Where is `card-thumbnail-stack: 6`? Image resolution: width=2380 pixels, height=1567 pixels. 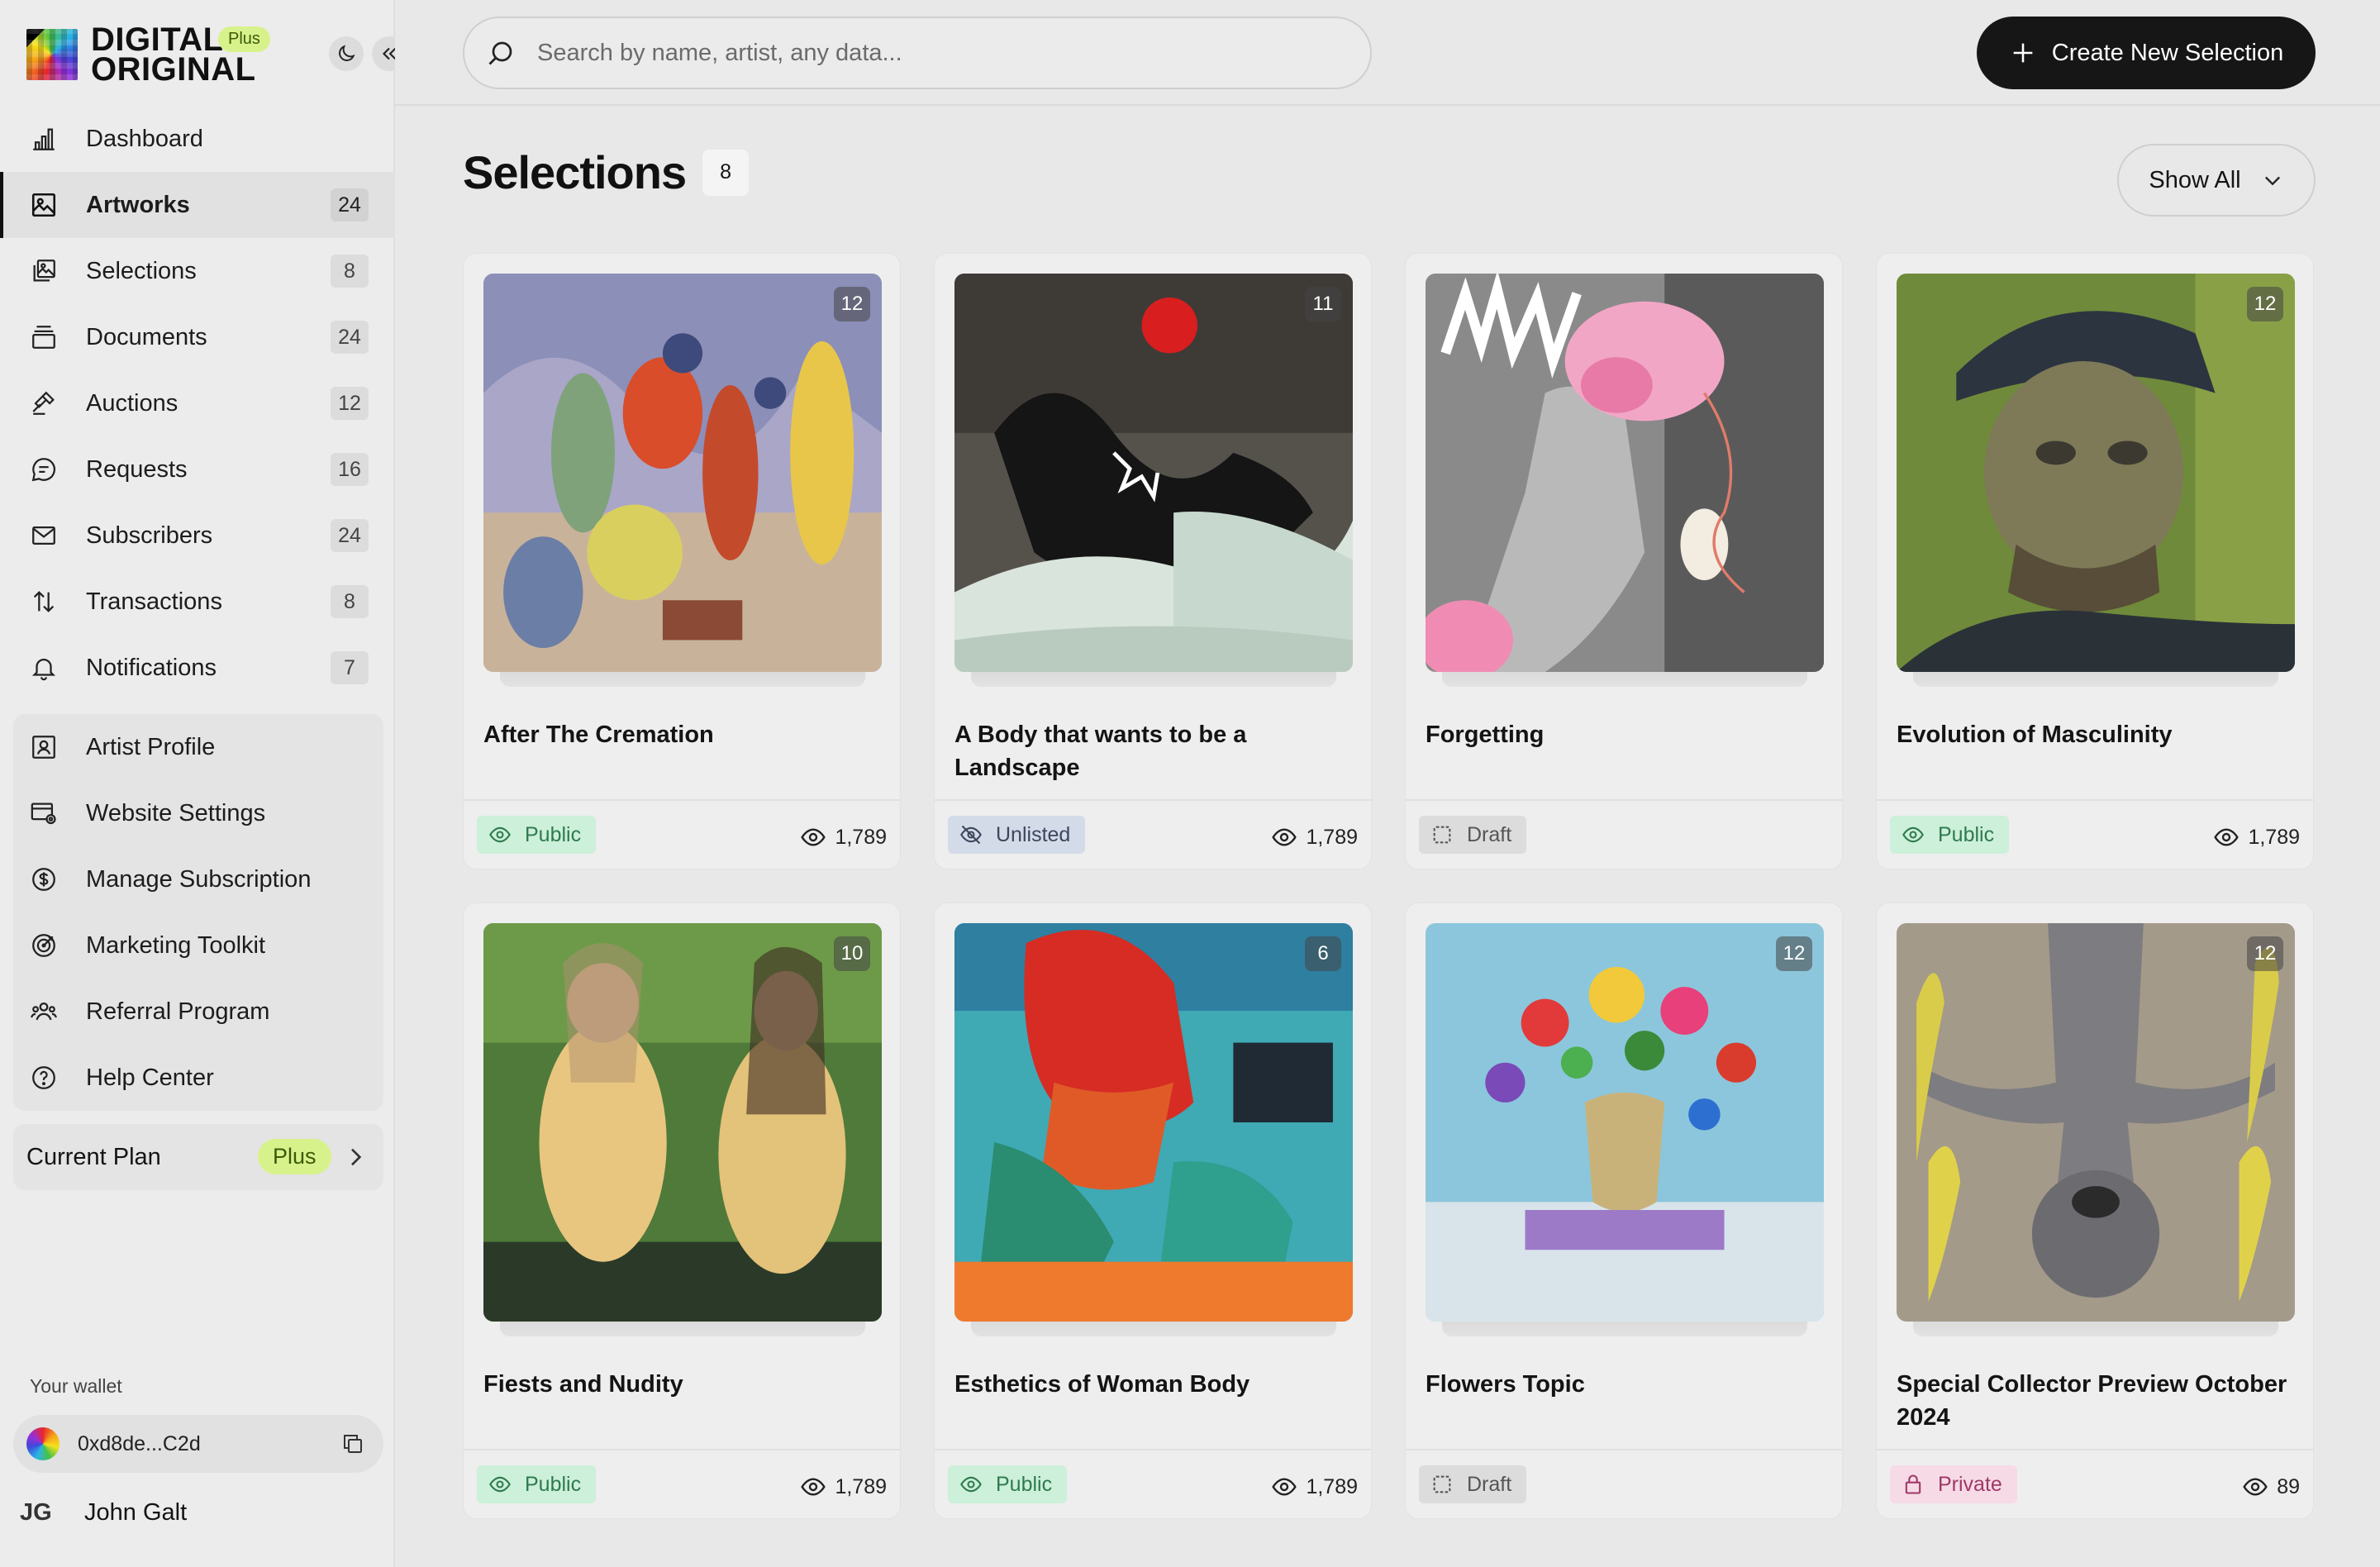 card-thumbnail-stack: 6 is located at coordinates (1153, 1129).